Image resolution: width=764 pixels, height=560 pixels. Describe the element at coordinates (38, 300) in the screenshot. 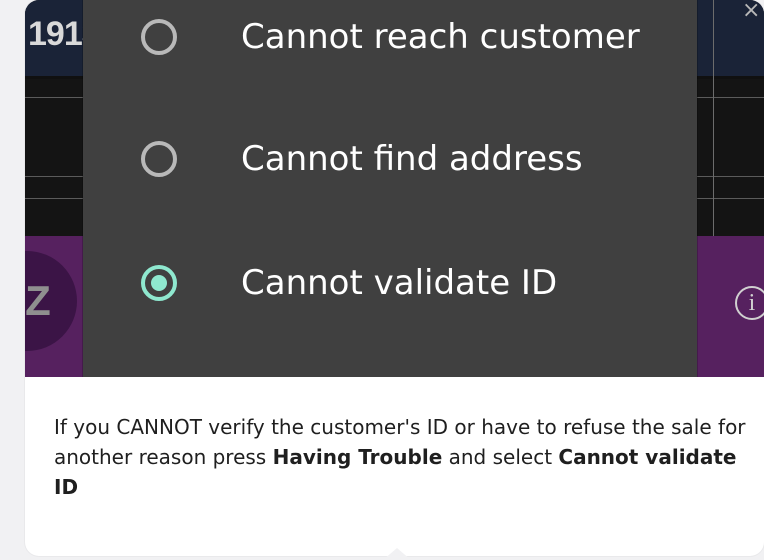

I see `avatar-letter: Z` at that location.